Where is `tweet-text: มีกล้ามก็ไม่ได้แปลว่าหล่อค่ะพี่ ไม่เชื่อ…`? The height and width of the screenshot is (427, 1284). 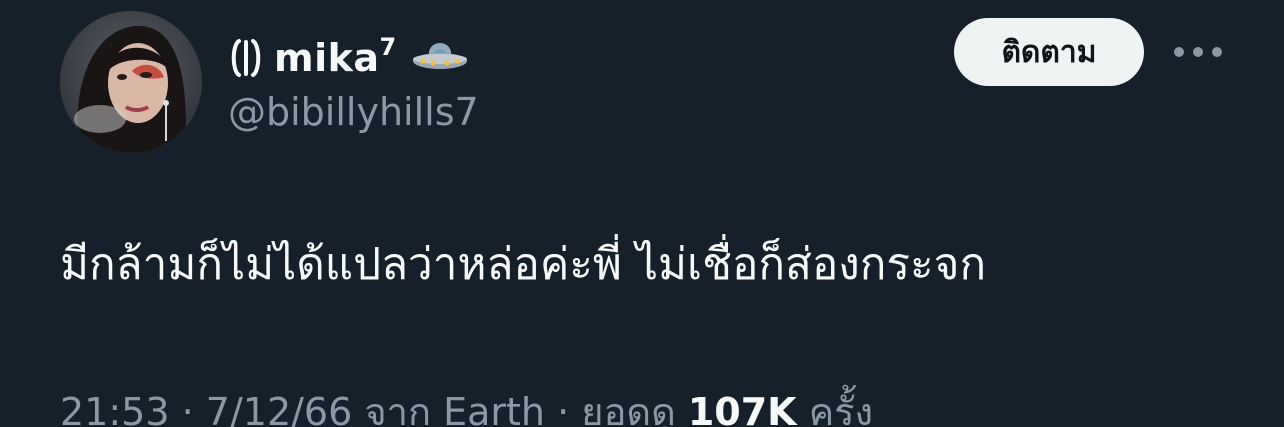
tweet-text: มีกล้ามก็ไม่ได้แปลว่าหล่อค่ะพี่ ไม่เชื่อ… is located at coordinates (523, 264).